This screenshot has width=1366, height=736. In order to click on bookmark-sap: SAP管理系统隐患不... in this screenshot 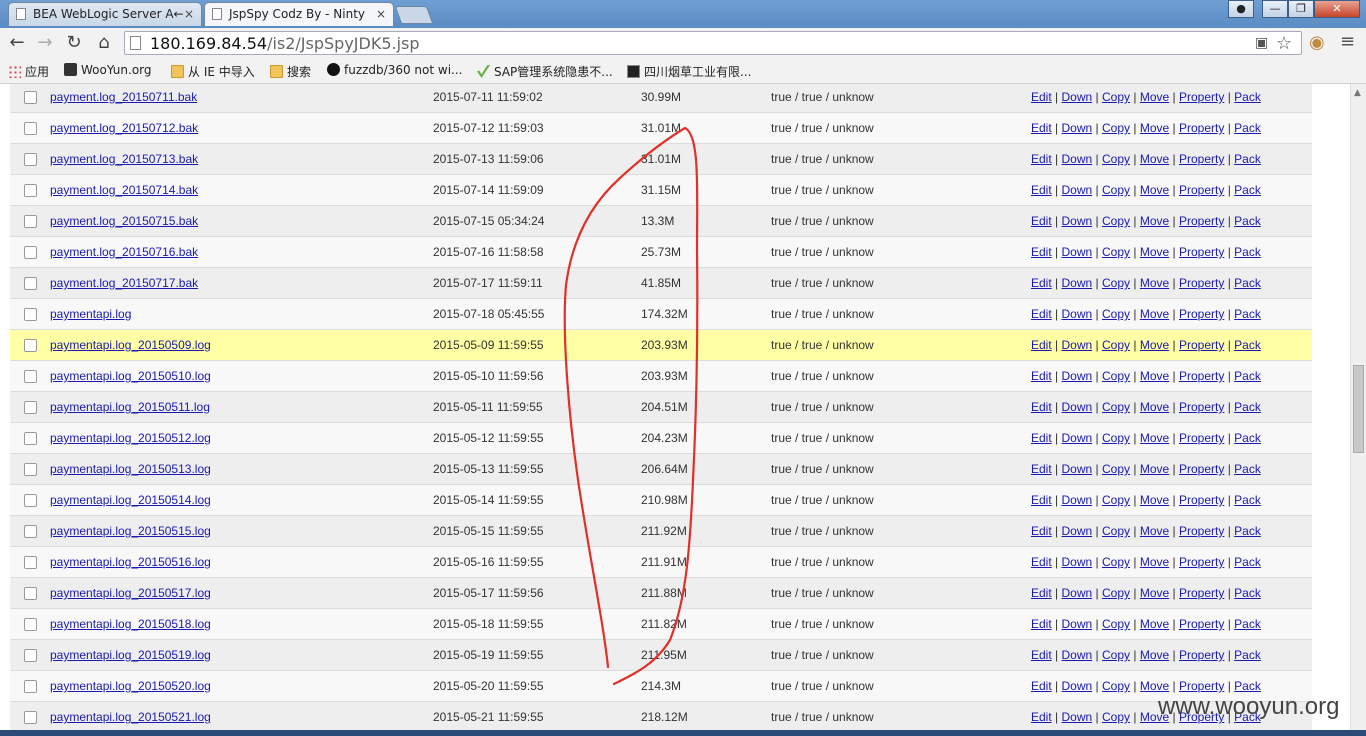, I will do `click(545, 71)`.